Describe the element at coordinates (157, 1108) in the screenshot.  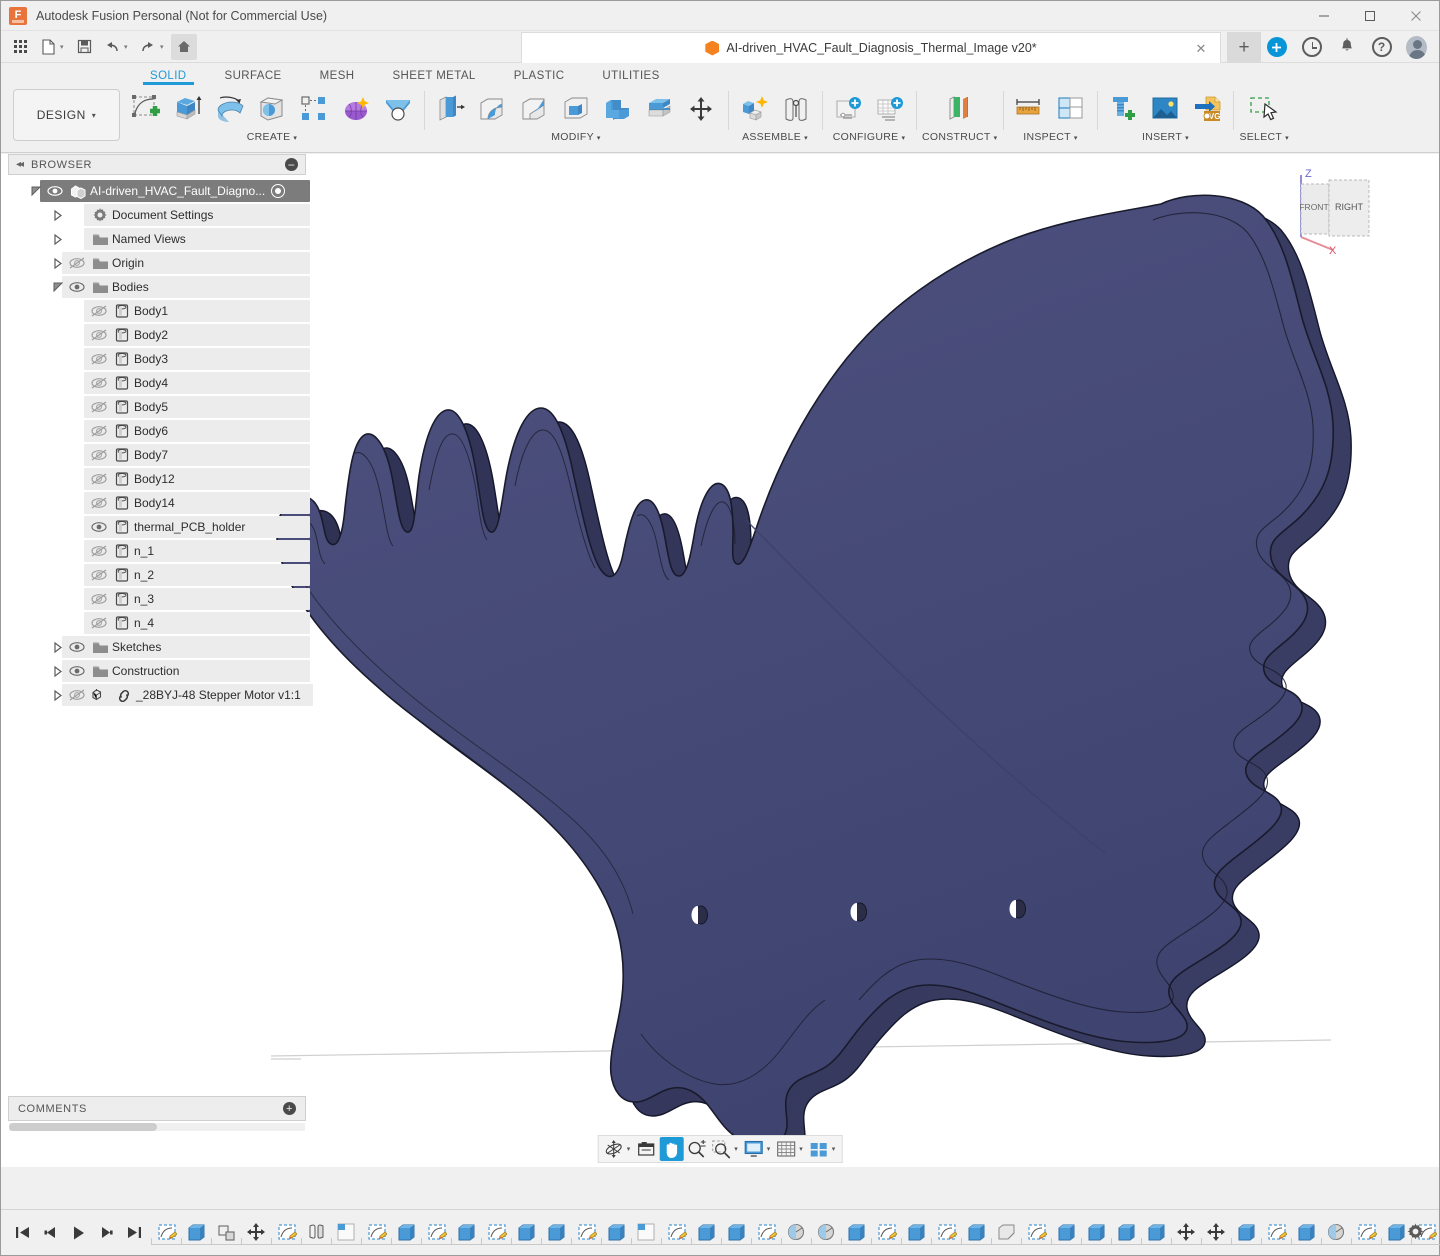
I see `comments-panel: COMMENTS +` at that location.